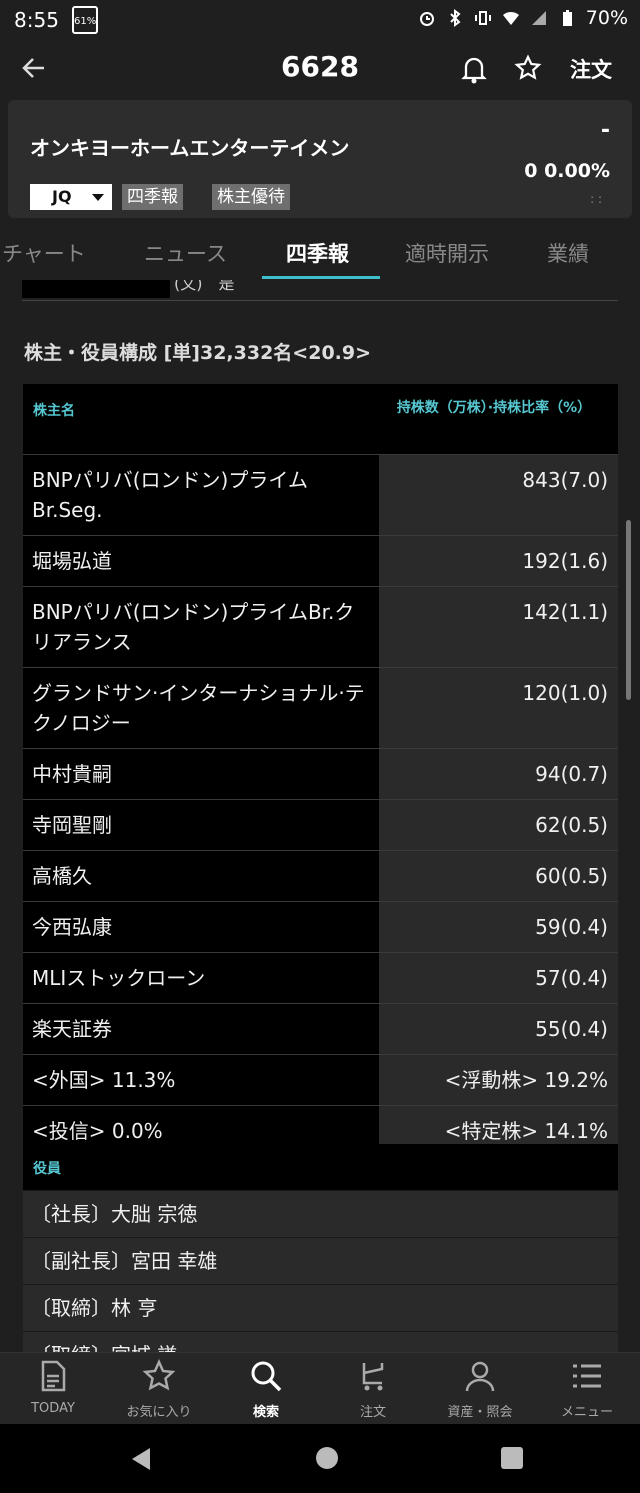 Image resolution: width=640 pixels, height=1493 pixels. I want to click on battery-percent: 70%, so click(606, 18).